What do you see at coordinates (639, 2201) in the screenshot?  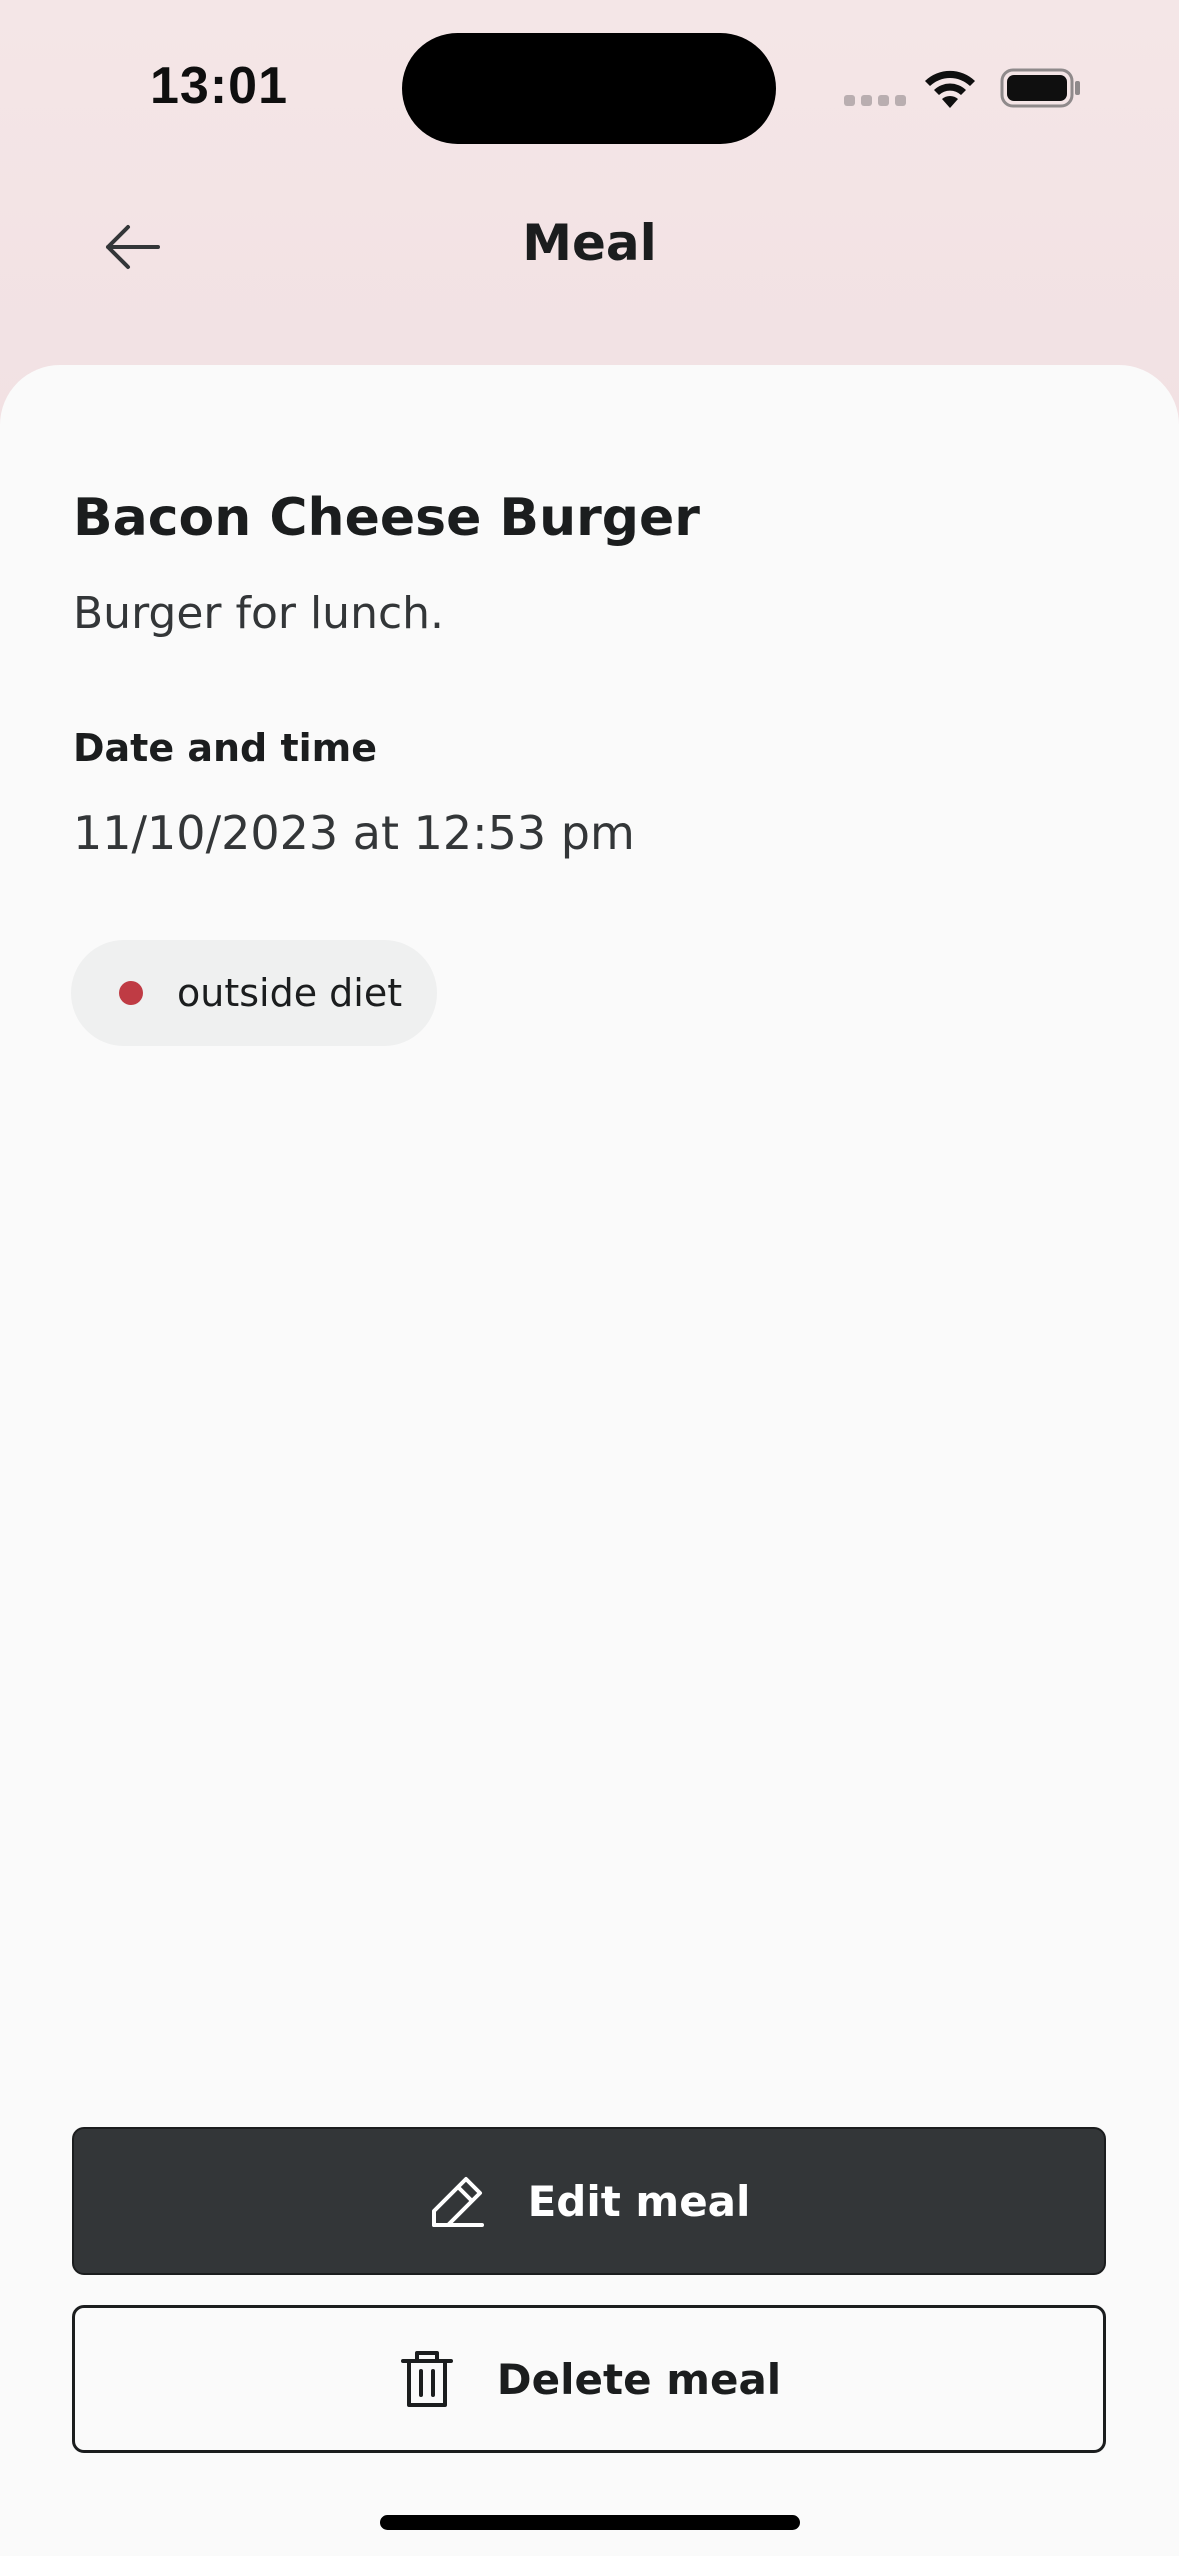 I see `edit-meal-label: Edit meal` at bounding box center [639, 2201].